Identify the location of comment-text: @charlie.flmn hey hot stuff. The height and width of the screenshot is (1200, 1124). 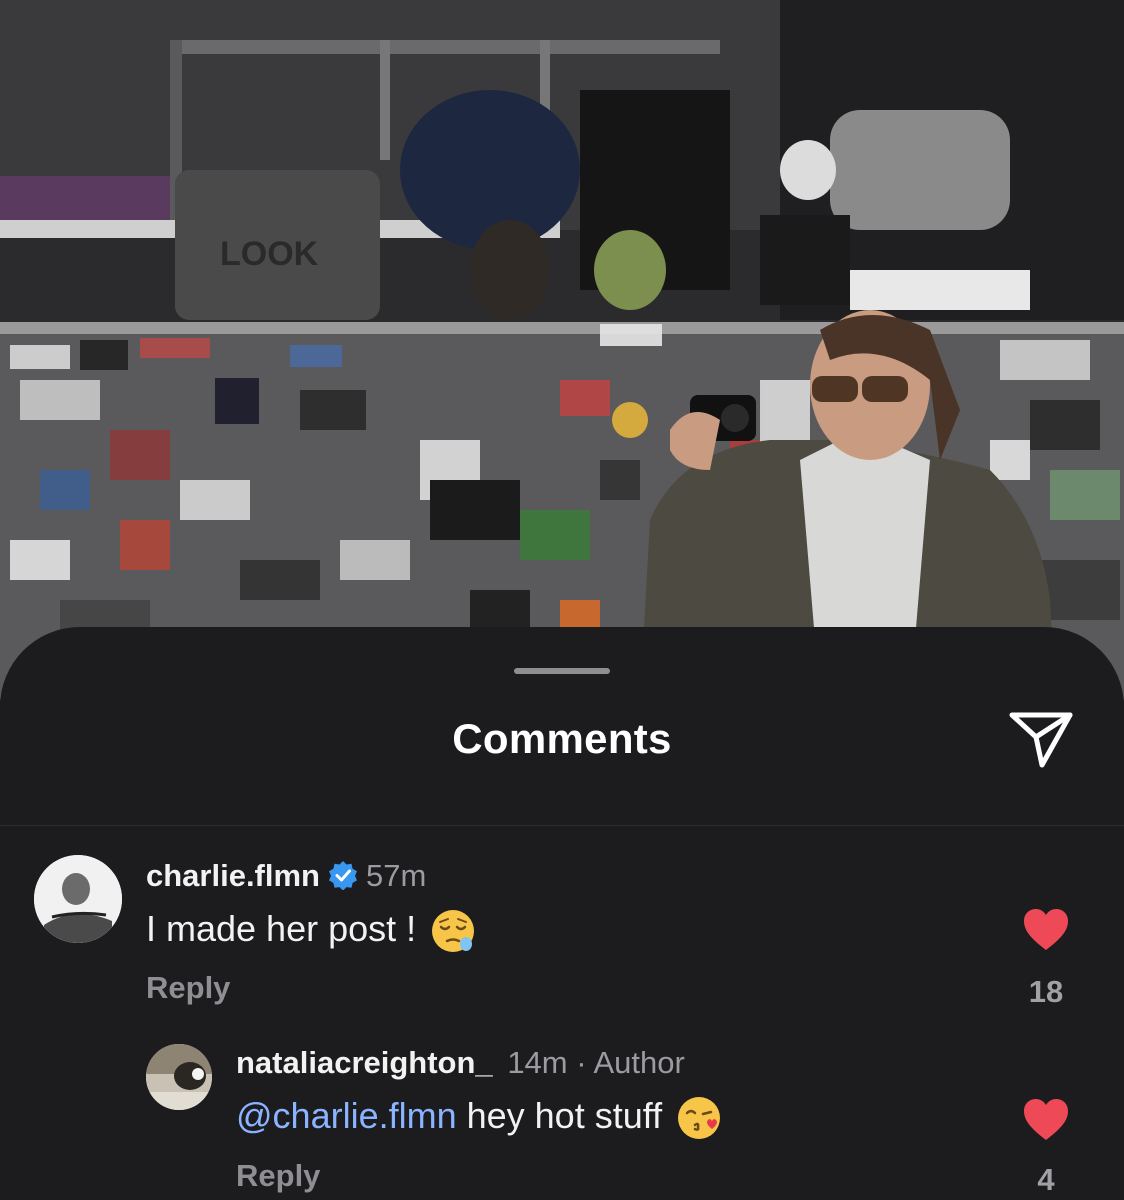
(479, 1118).